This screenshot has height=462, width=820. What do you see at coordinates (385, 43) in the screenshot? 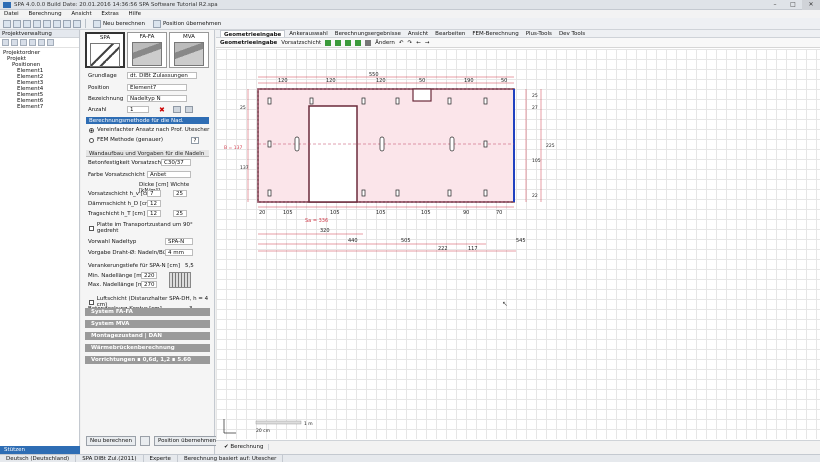
I see `change-button: Ändern` at bounding box center [385, 43].